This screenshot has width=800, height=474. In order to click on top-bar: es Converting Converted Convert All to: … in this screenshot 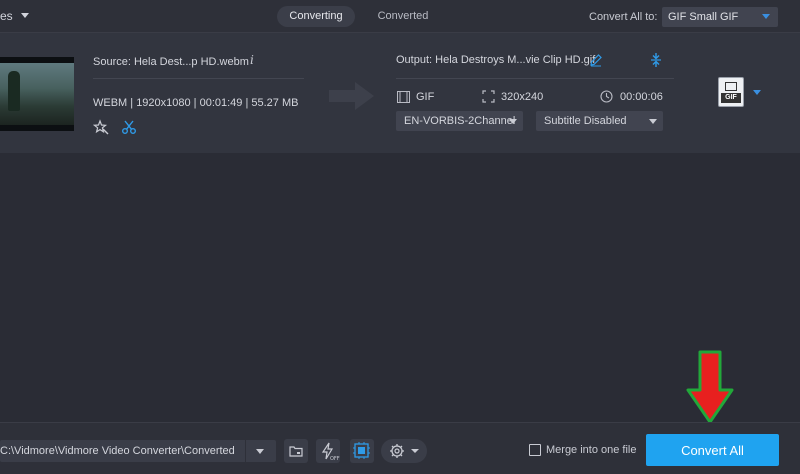, I will do `click(400, 16)`.